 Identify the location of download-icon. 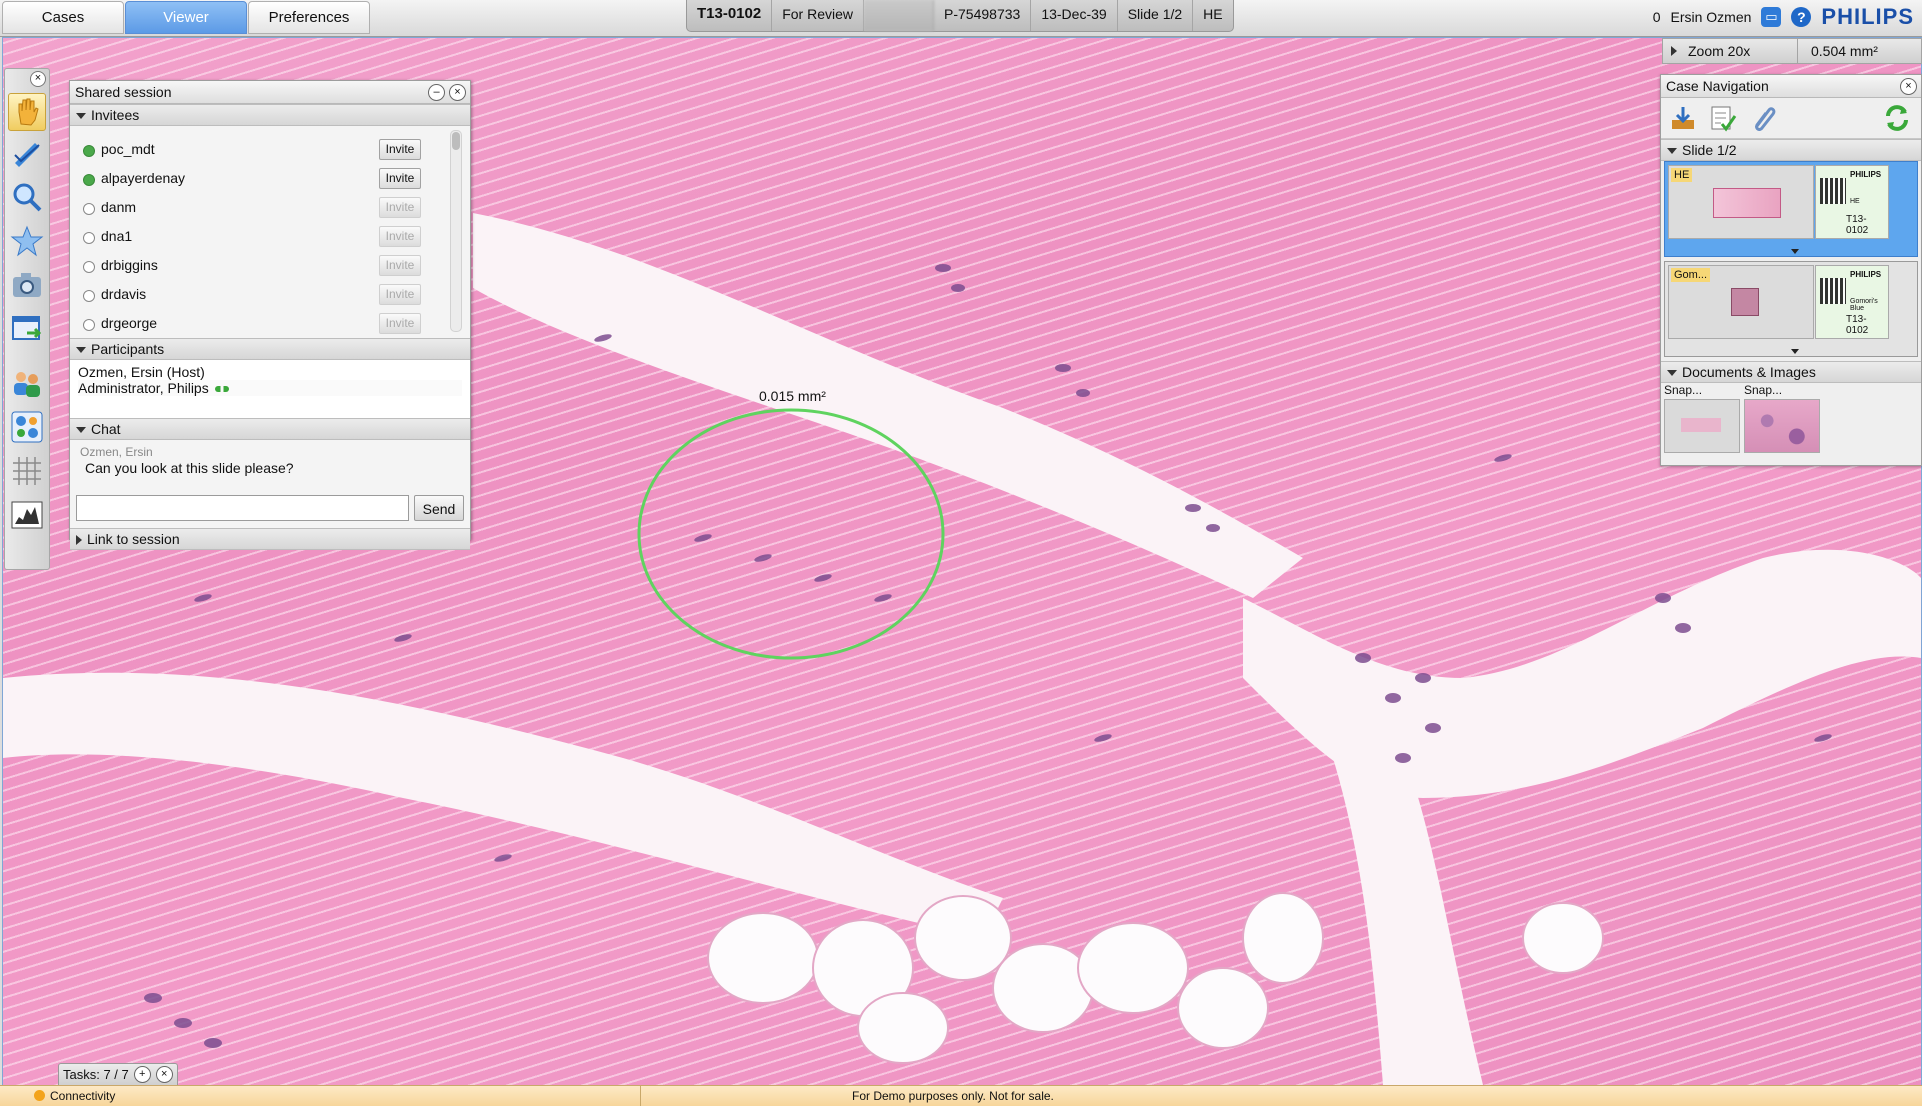
(1683, 118).